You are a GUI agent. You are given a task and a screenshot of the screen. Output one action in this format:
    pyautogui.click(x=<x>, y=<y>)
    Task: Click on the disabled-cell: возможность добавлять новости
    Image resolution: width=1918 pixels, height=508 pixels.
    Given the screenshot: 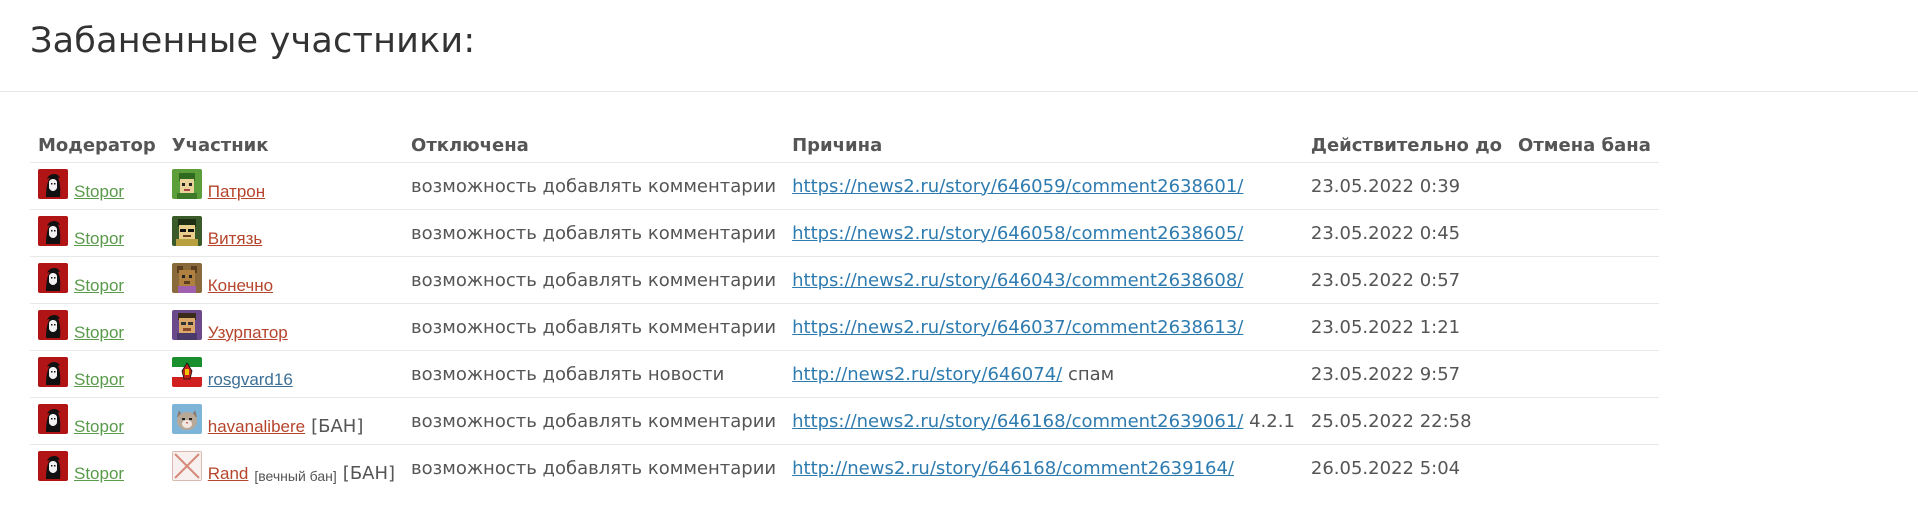 What is the action you would take?
    pyautogui.click(x=594, y=374)
    